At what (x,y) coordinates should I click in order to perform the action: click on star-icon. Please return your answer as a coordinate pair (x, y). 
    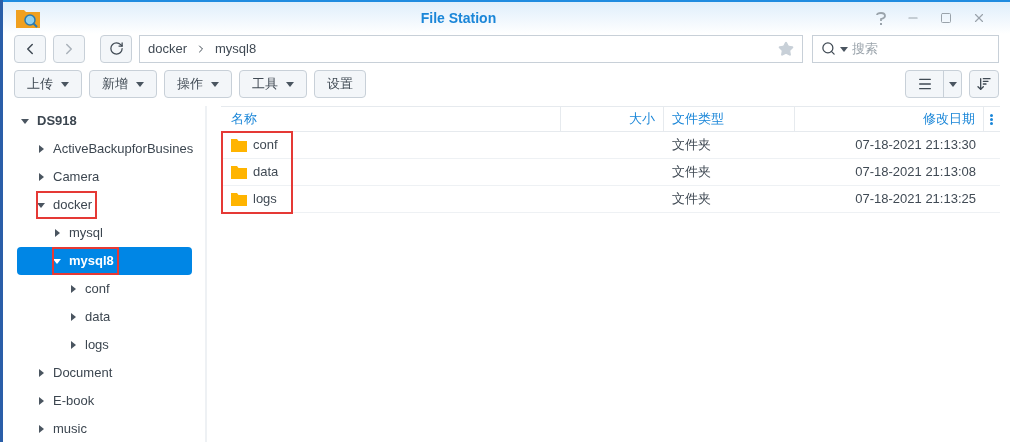
    Looking at the image, I should click on (786, 48).